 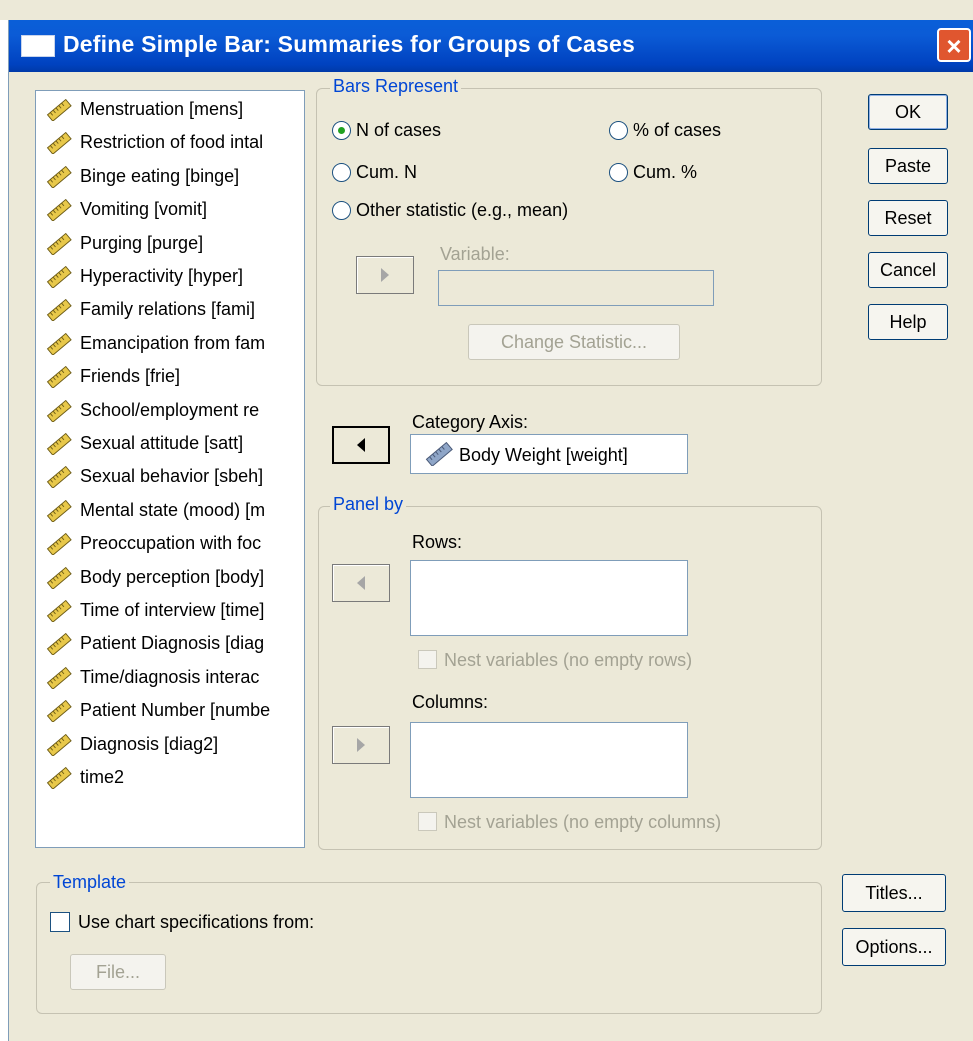 I want to click on variable-move-button, so click(x=385, y=275).